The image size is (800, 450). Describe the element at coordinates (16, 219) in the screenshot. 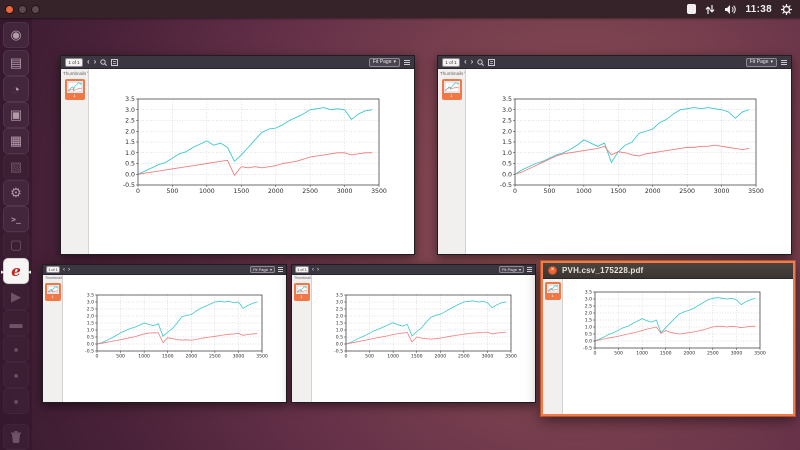

I see `launcher-item-terminal: >_` at that location.